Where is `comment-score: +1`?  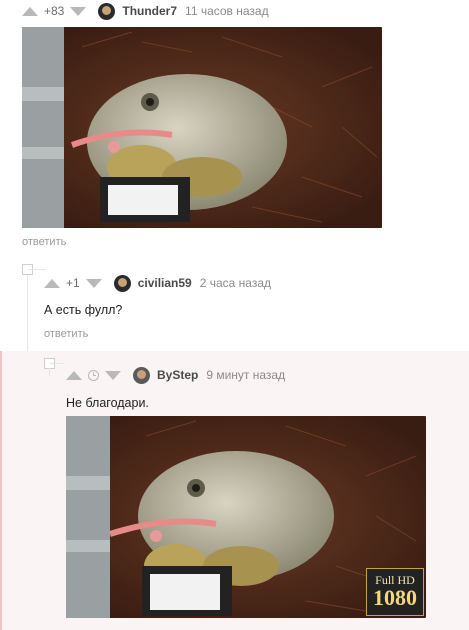 comment-score: +1 is located at coordinates (73, 283).